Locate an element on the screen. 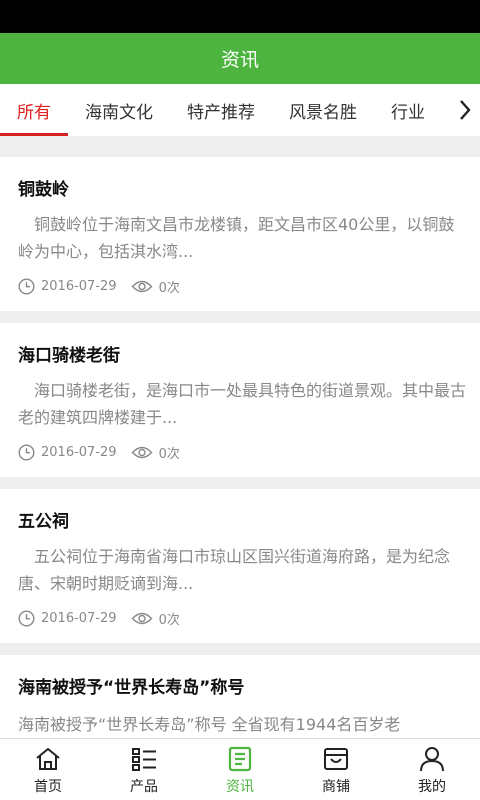 This screenshot has height=800, width=480. bottom-nav: 首页 产品 资讯 商铺 我的 is located at coordinates (240, 769).